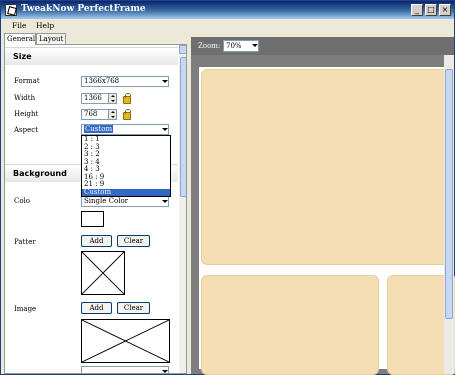 The height and width of the screenshot is (375, 455). I want to click on width-value: 1366, so click(93, 98).